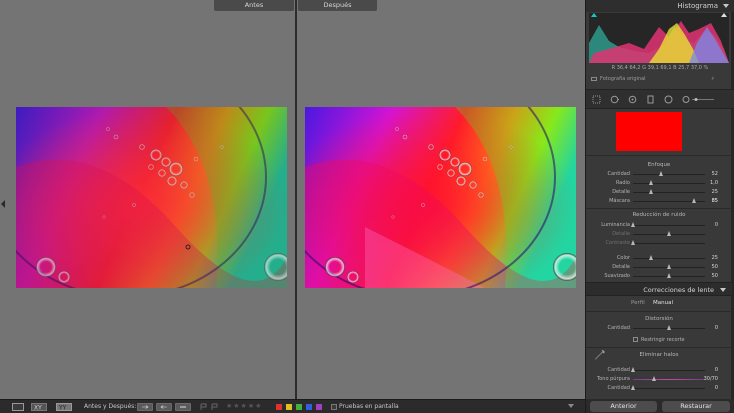 The width and height of the screenshot is (734, 413). Describe the element at coordinates (279, 407) in the screenshot. I see `color-label-red` at that location.